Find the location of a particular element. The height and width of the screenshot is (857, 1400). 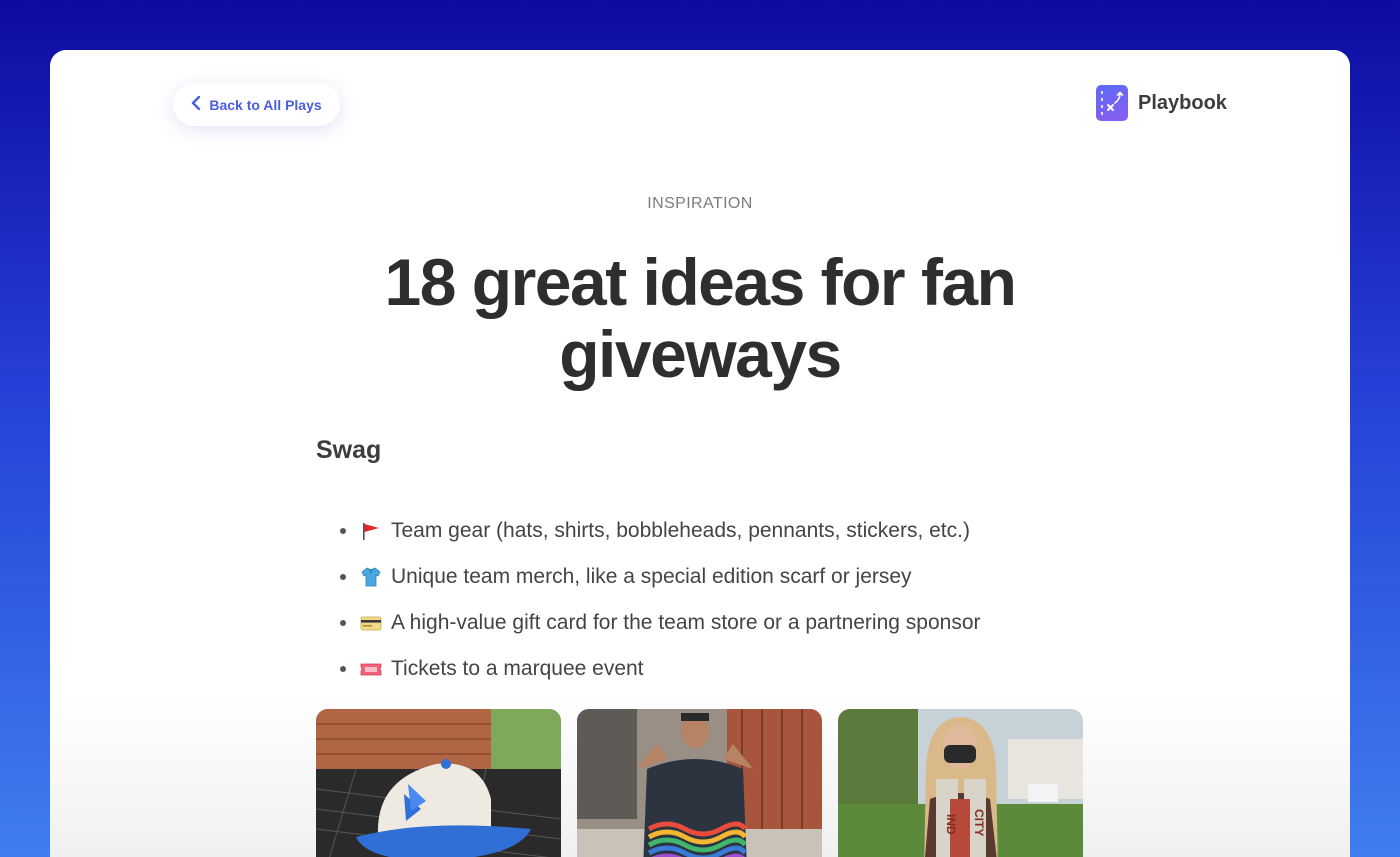

chevron-left-icon is located at coordinates (196, 104).